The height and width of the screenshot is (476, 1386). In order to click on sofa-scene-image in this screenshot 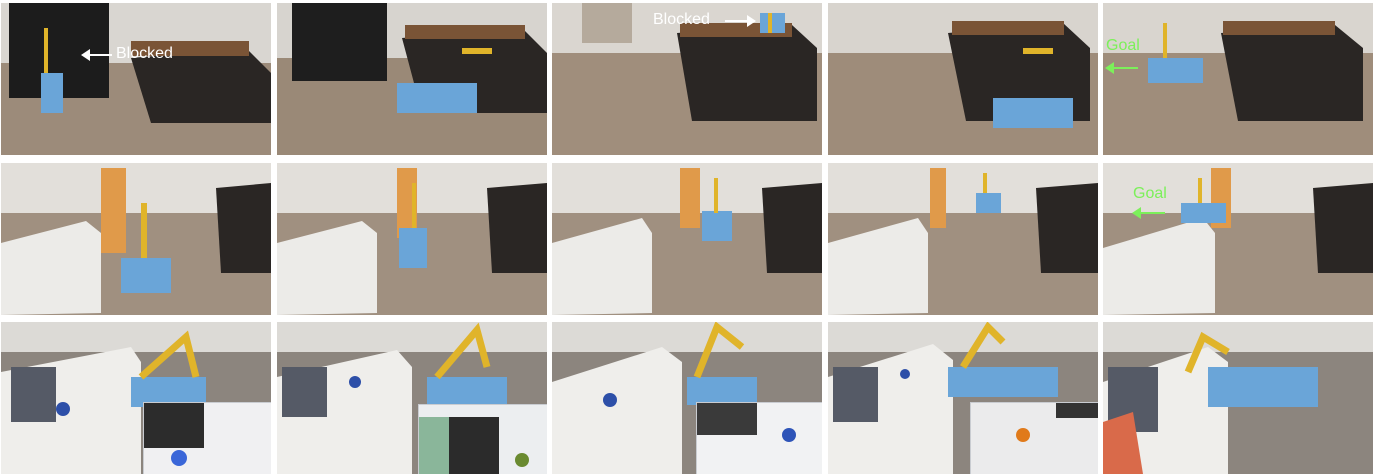, I will do `click(1238, 398)`.